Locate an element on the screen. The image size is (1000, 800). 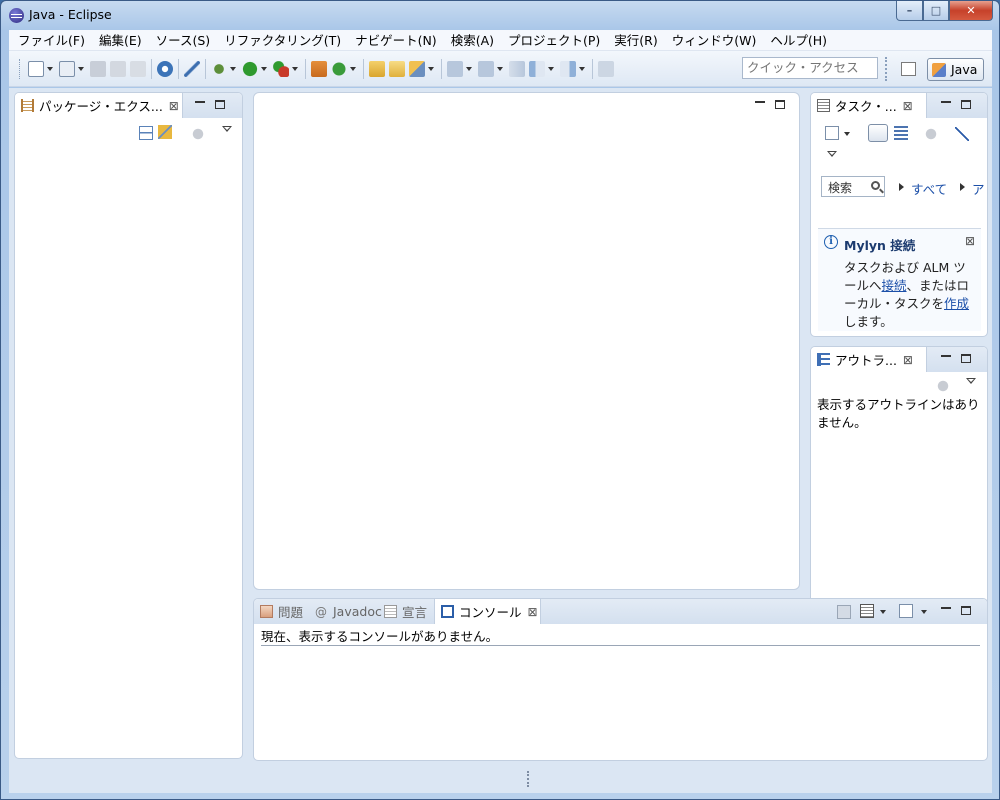
run-dropdown-icon is located at coordinates (264, 68).